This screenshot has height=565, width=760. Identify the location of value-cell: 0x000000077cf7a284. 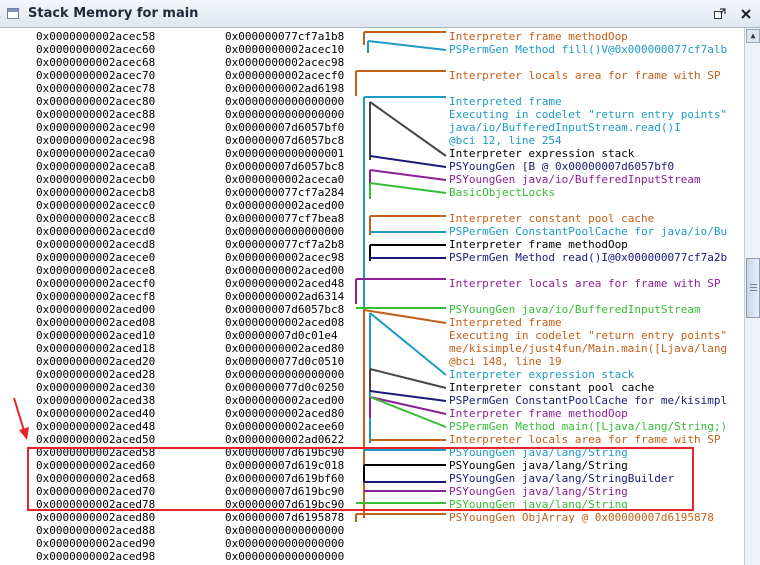
(285, 192).